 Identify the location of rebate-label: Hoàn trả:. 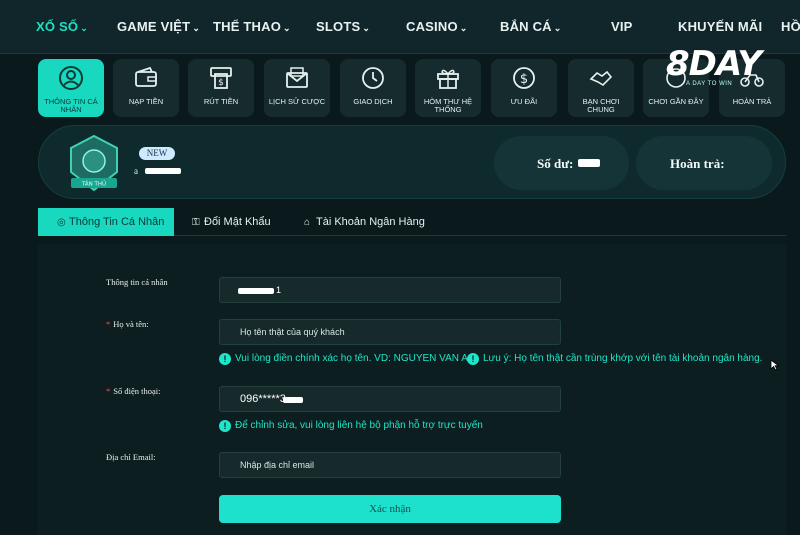
(697, 163).